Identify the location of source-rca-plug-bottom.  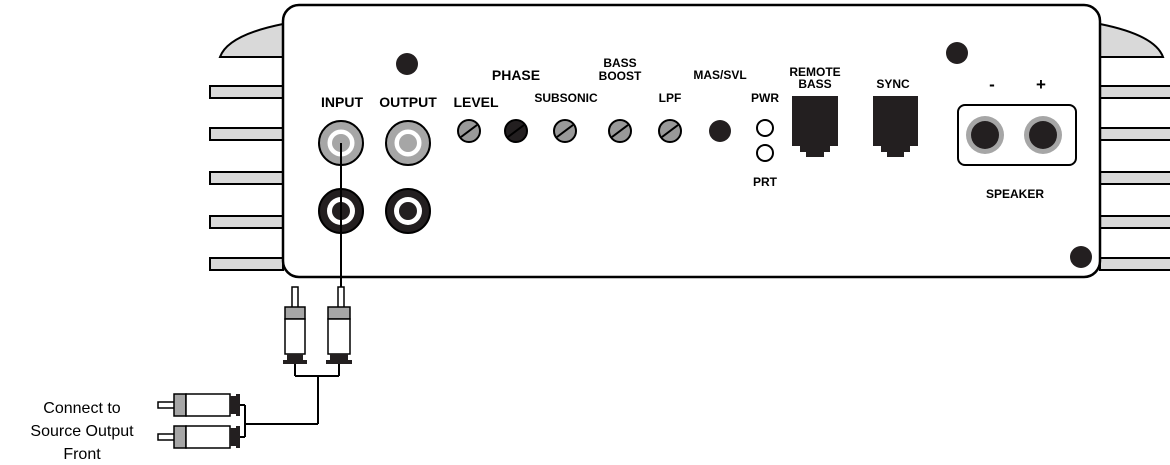
(198, 437).